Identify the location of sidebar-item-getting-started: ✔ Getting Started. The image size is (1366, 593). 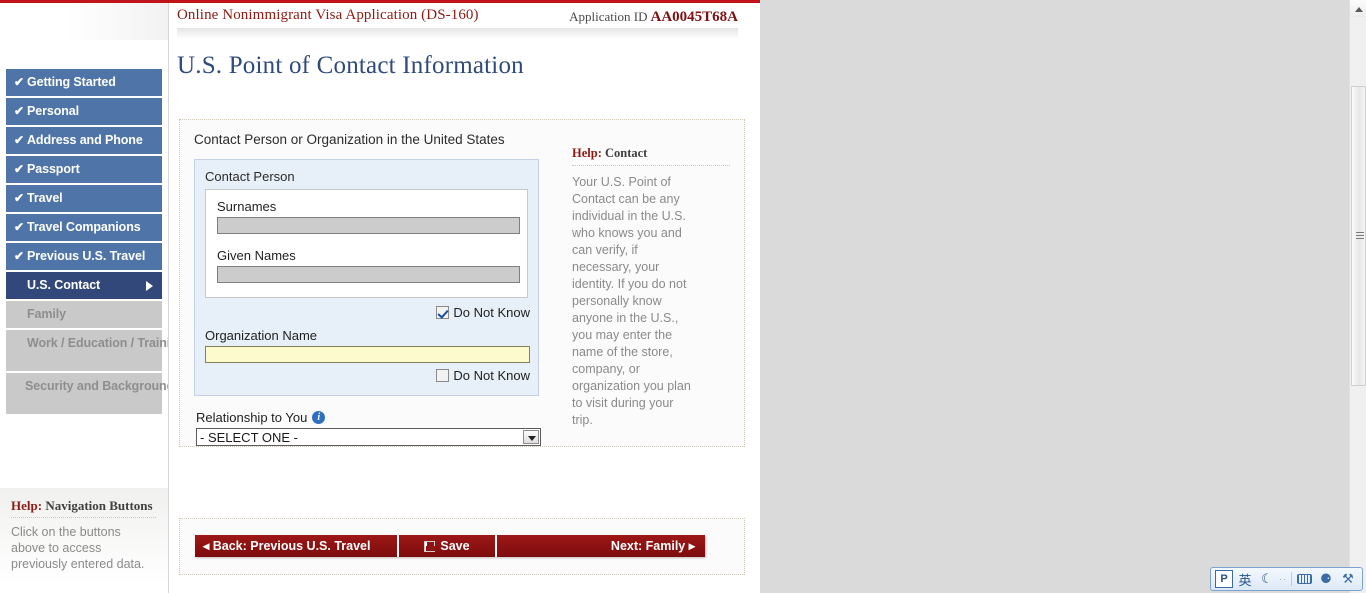
(84, 82).